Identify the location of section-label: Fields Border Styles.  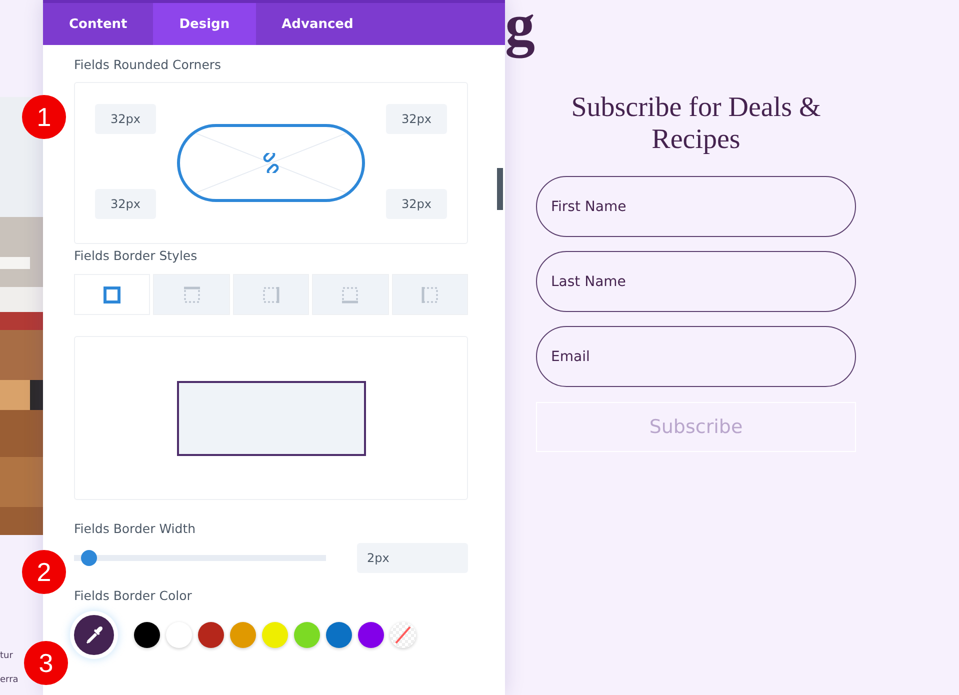
(136, 256).